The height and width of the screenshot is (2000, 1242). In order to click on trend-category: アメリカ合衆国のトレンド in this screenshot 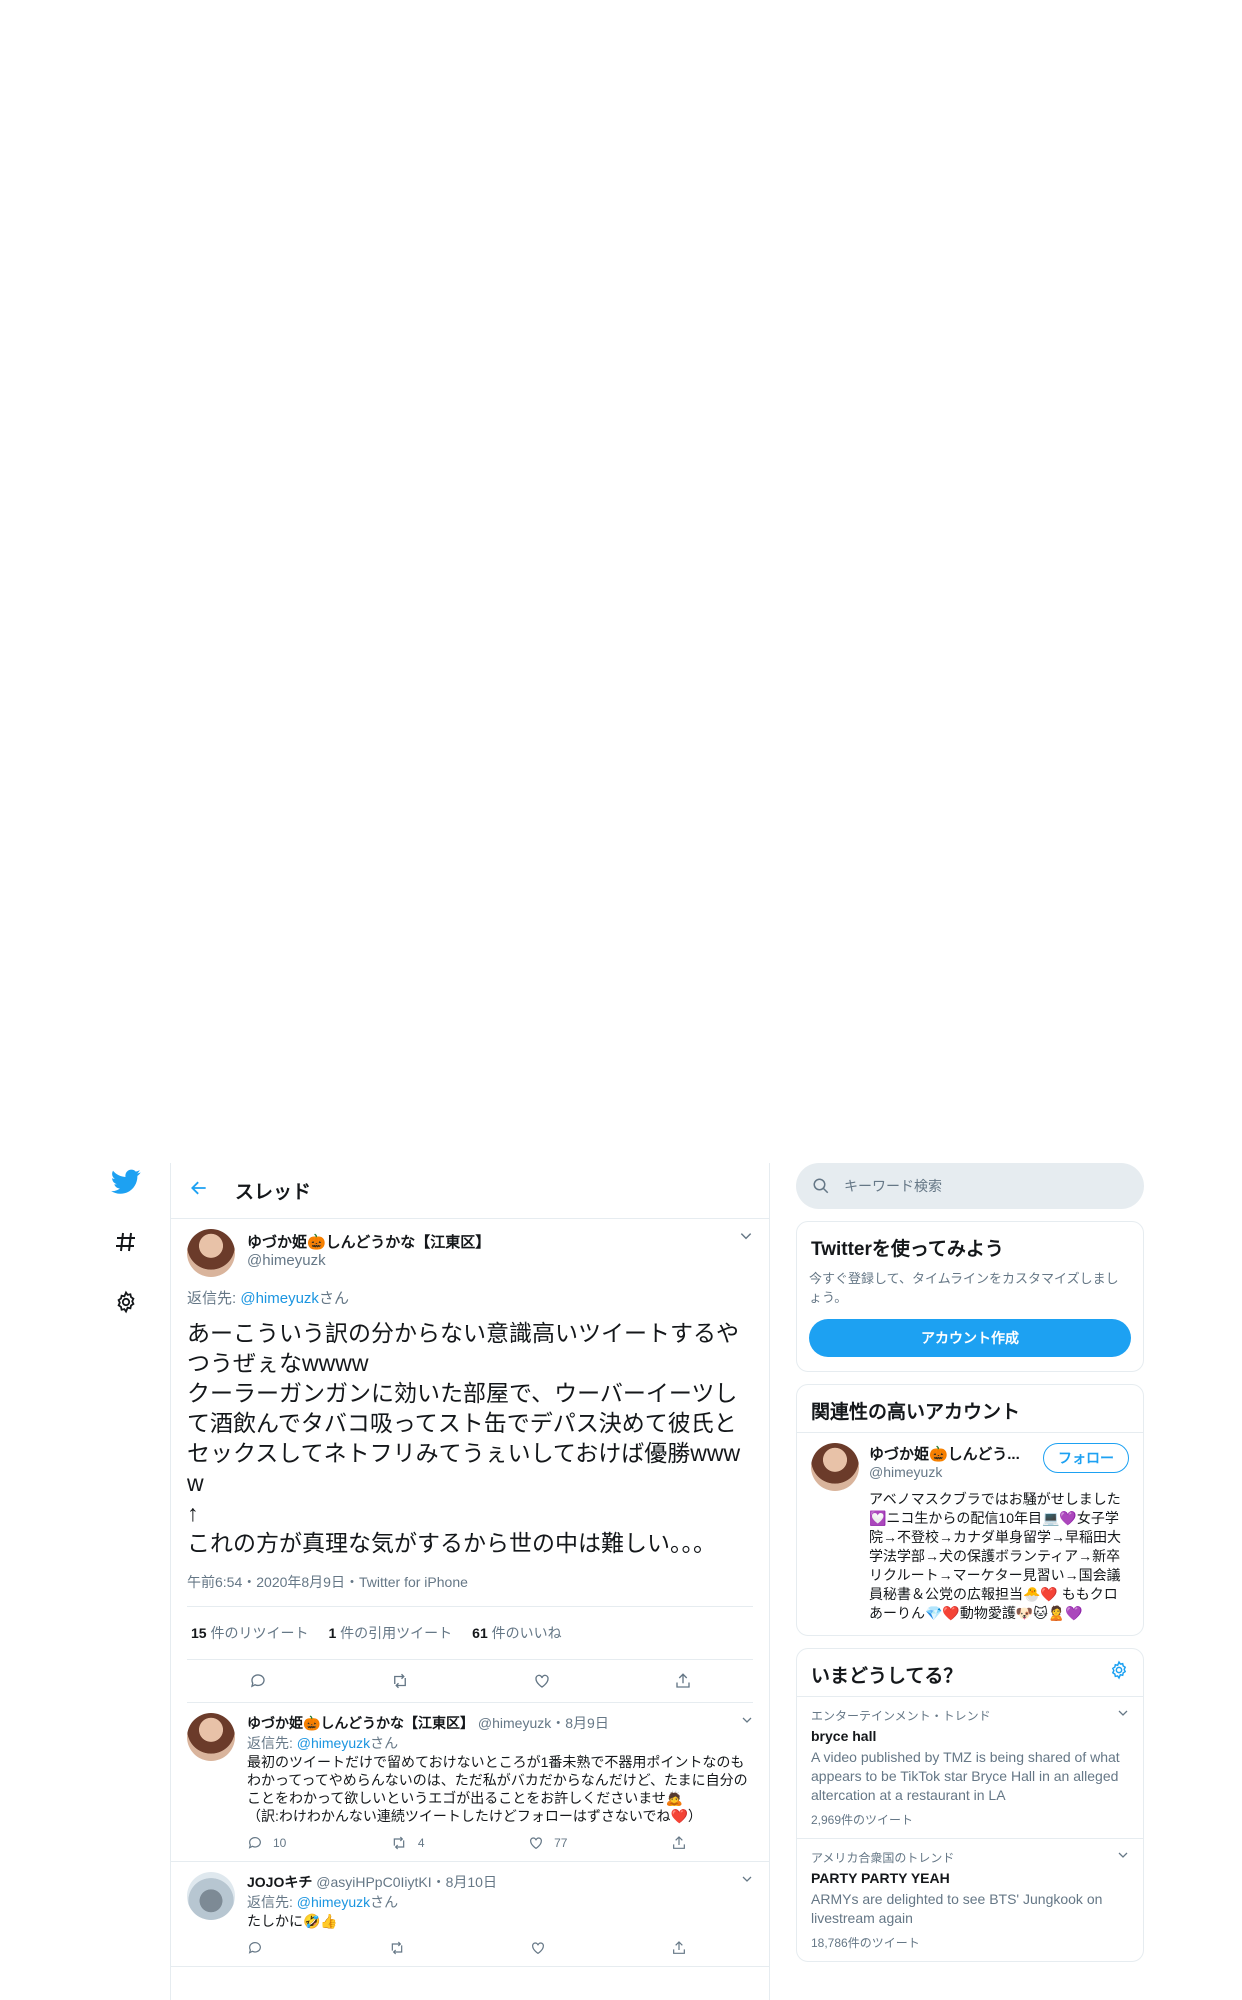, I will do `click(883, 1858)`.